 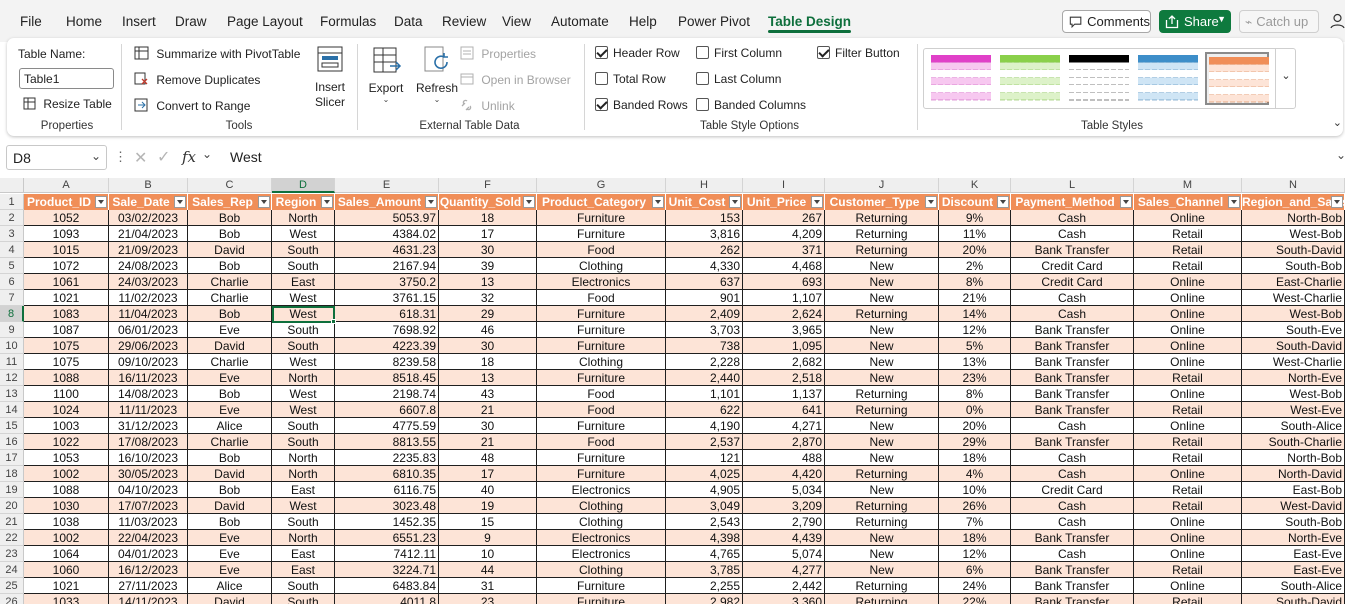 I want to click on table-header-cell: Sales_Amount, so click(x=387, y=202).